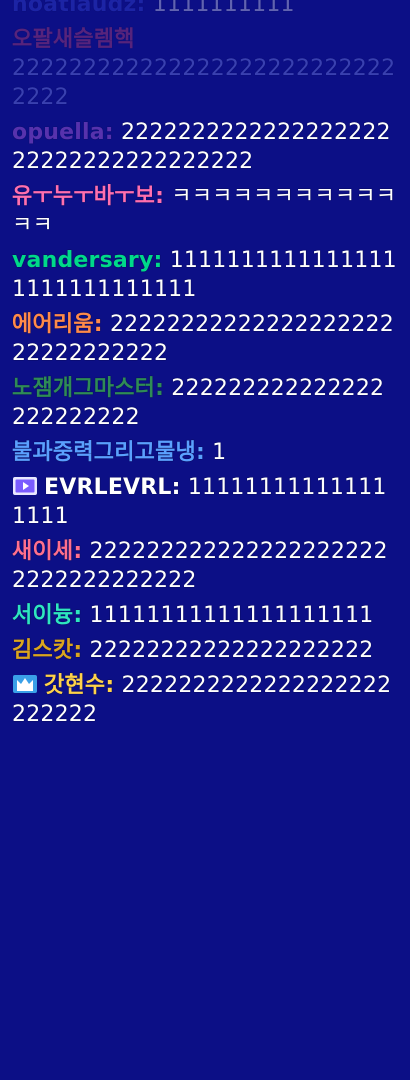 The width and height of the screenshot is (410, 1080). I want to click on chat-username: 갓현수, so click(75, 685).